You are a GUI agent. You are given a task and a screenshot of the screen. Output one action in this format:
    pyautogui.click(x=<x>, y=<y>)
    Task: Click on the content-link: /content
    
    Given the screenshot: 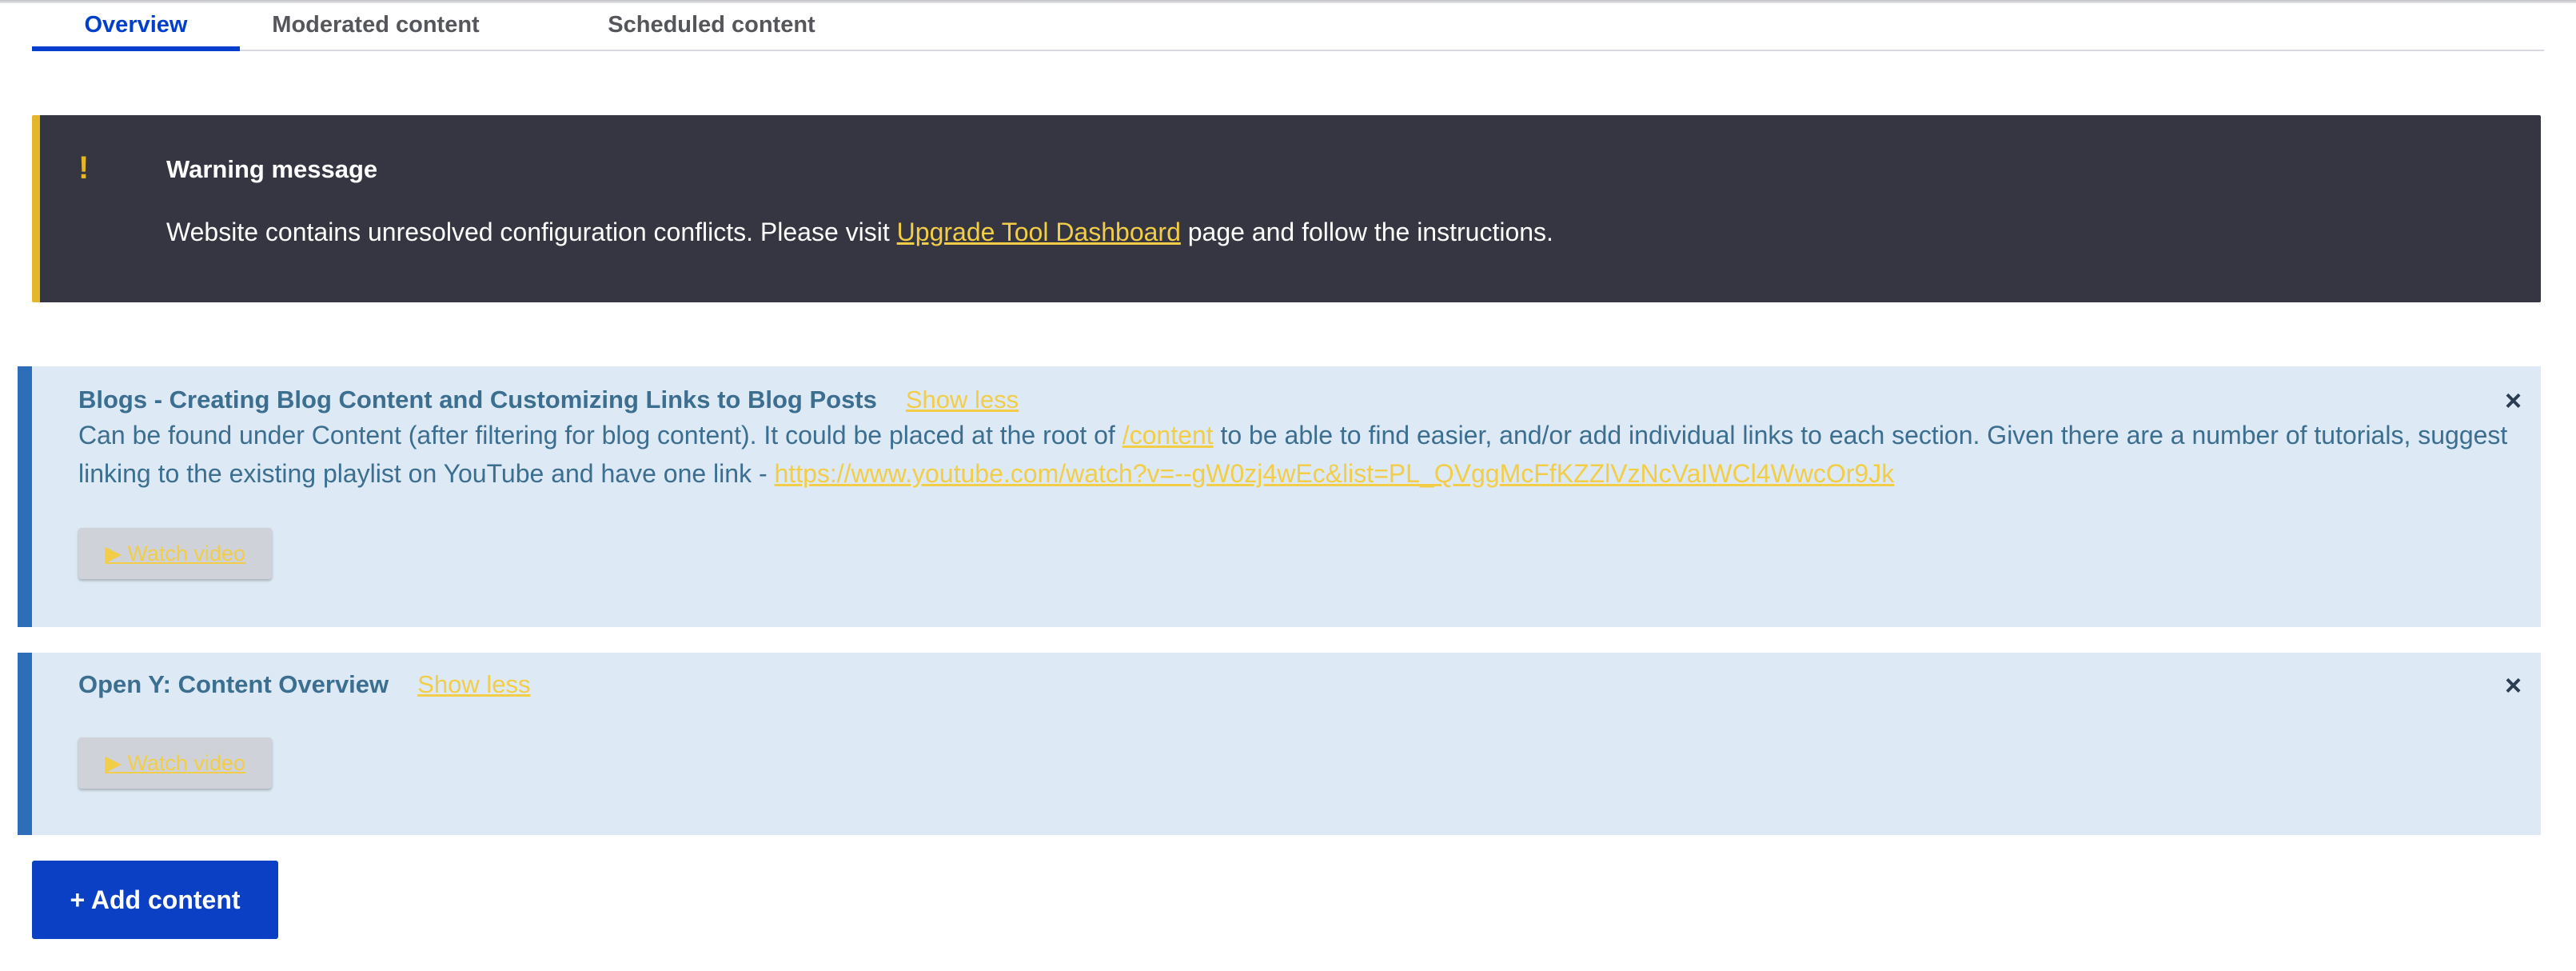 What is the action you would take?
    pyautogui.click(x=1168, y=435)
    